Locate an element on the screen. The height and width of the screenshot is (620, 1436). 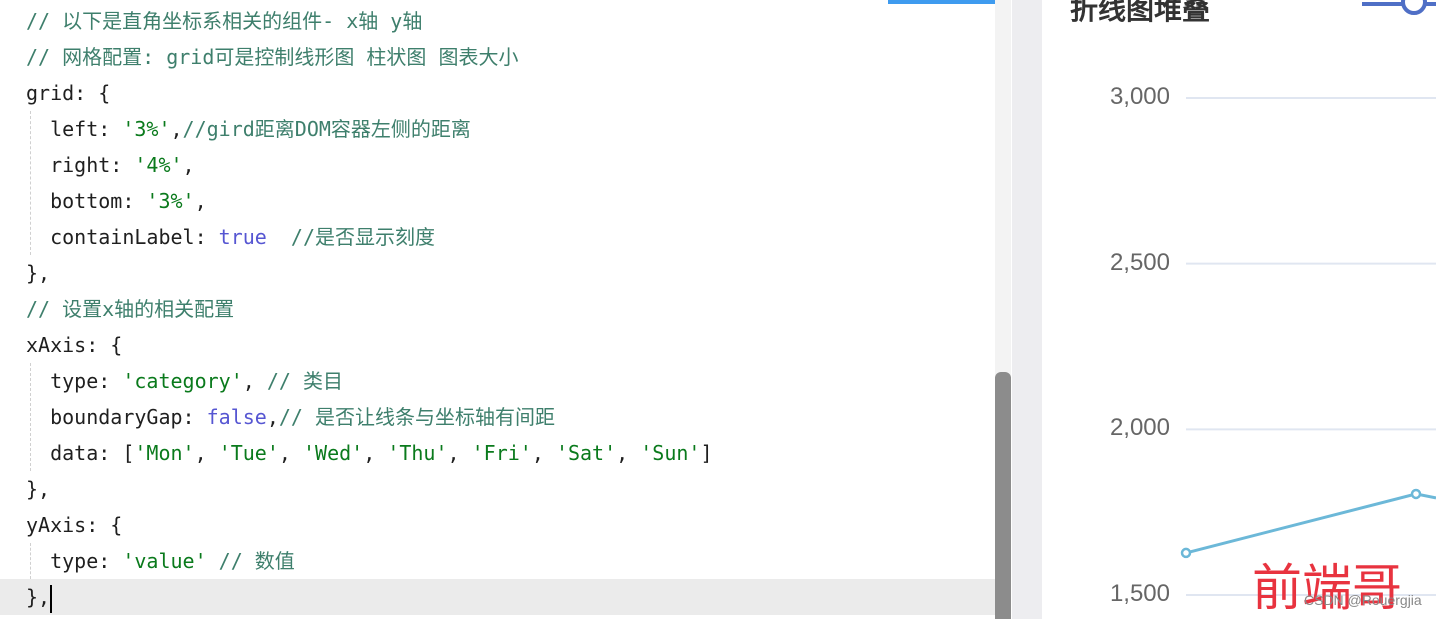
code-token-plain: data: [ is located at coordinates (80, 453).